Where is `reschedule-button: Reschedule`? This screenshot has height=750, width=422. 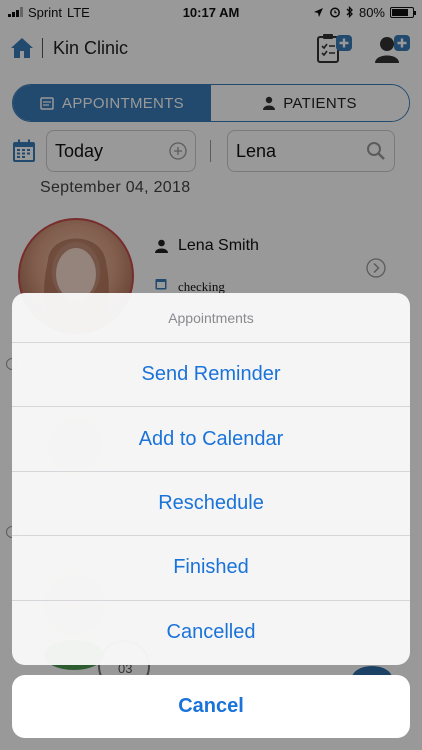
reschedule-button: Reschedule is located at coordinates (211, 504).